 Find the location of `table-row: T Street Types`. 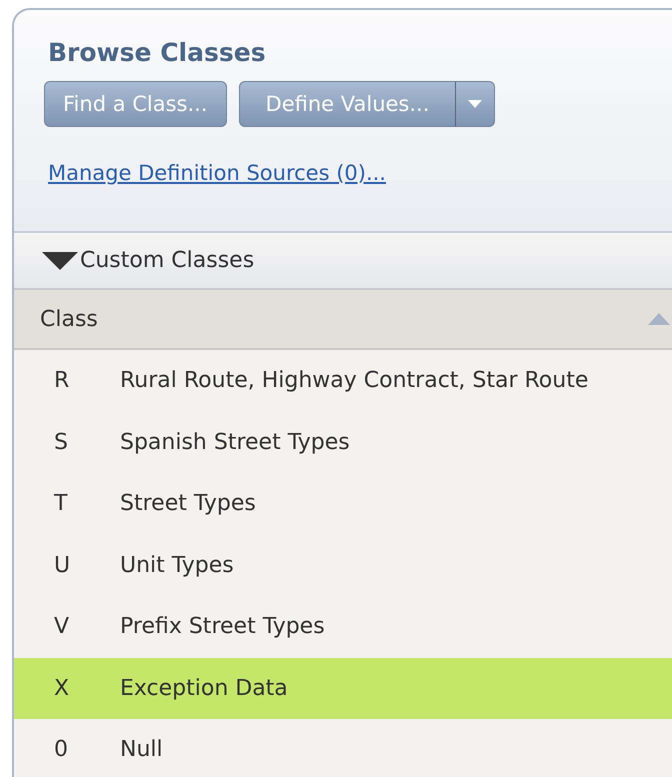

table-row: T Street Types is located at coordinates (343, 503).